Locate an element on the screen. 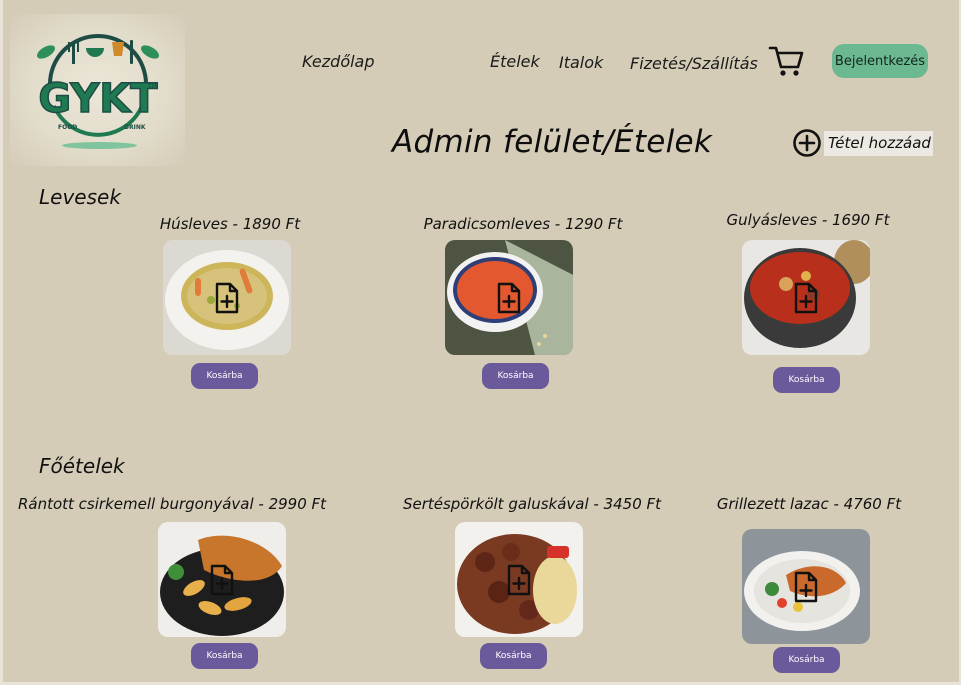  nav-drinks: Italok is located at coordinates (581, 62).